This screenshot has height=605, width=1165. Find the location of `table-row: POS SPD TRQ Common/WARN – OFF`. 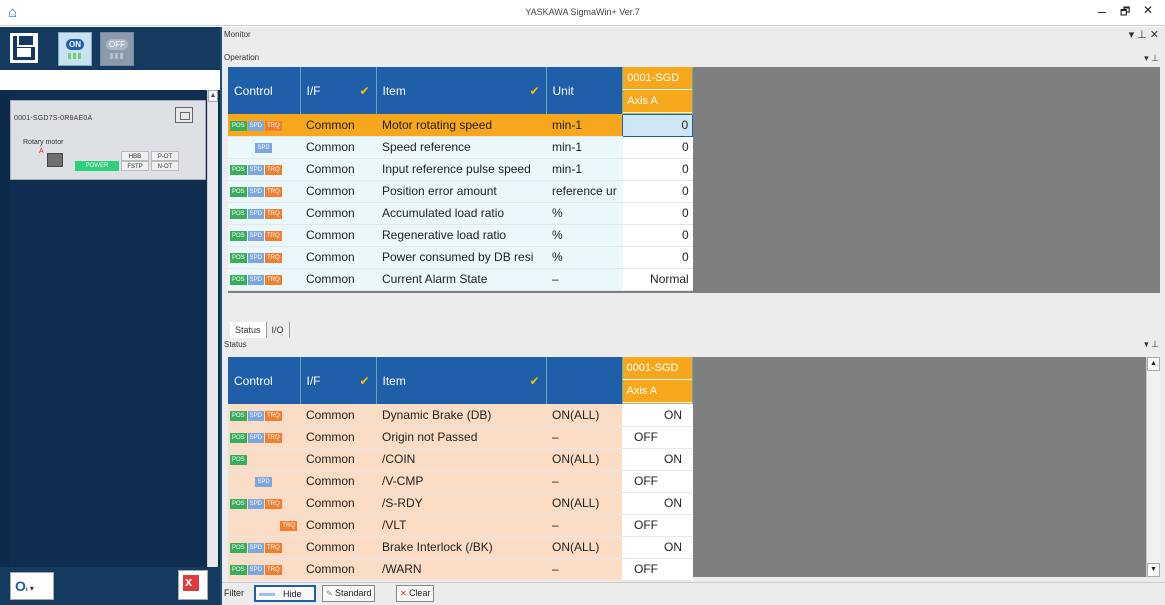

table-row: POS SPD TRQ Common/WARN – OFF is located at coordinates (460, 569).